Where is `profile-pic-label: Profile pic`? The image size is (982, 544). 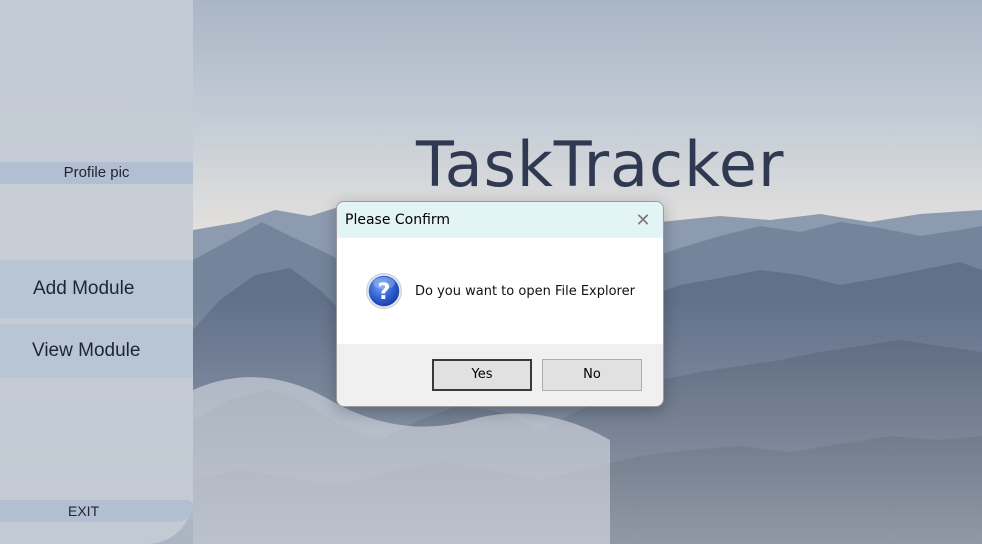 profile-pic-label: Profile pic is located at coordinates (96, 173).